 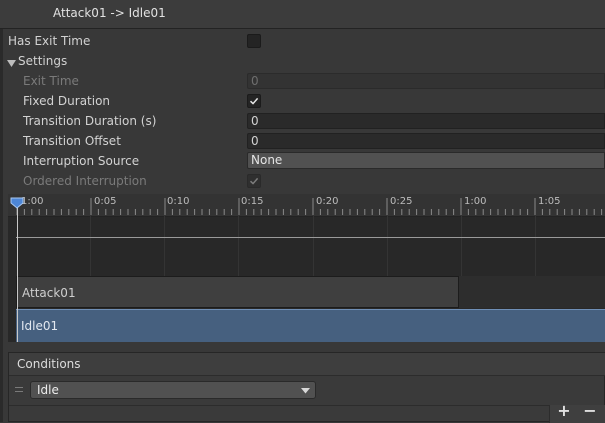 What do you see at coordinates (590, 411) in the screenshot?
I see `remove-condition-button: −` at bounding box center [590, 411].